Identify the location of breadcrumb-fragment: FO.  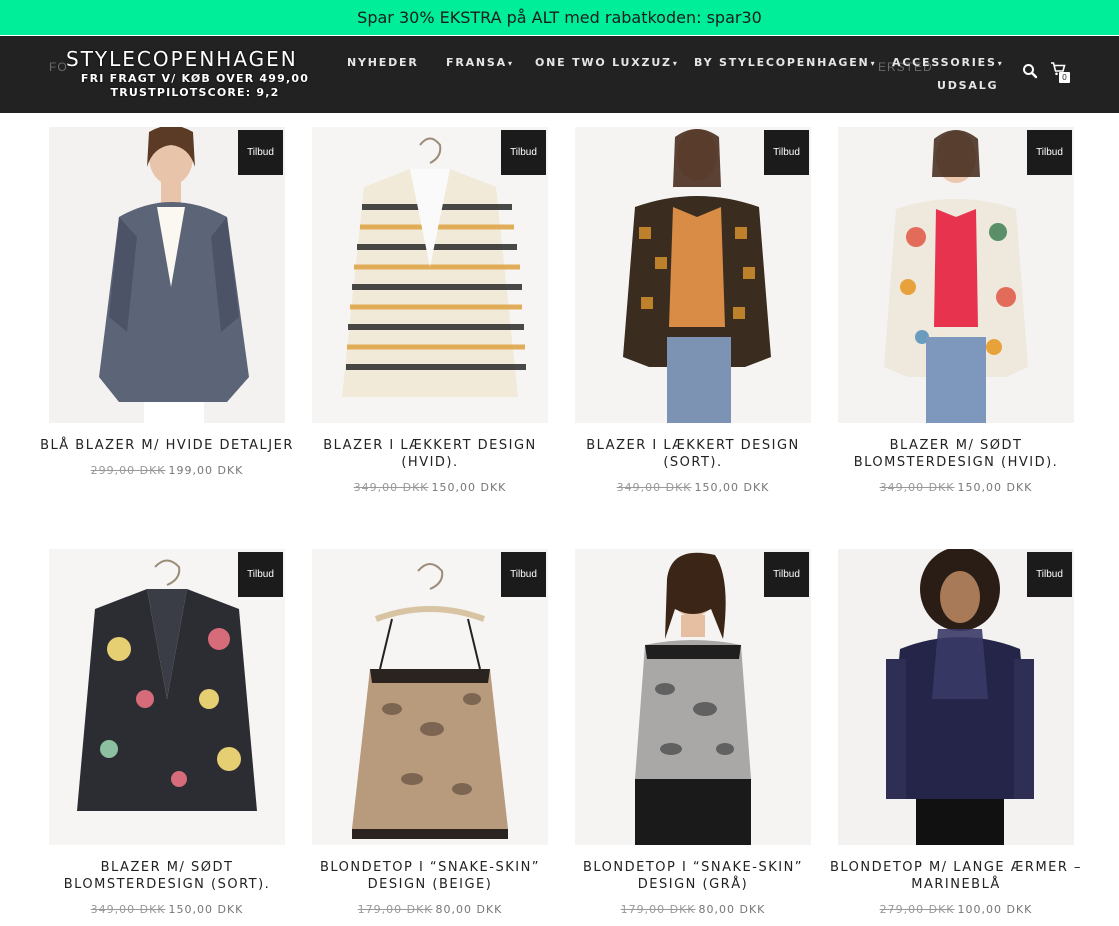
(58, 67).